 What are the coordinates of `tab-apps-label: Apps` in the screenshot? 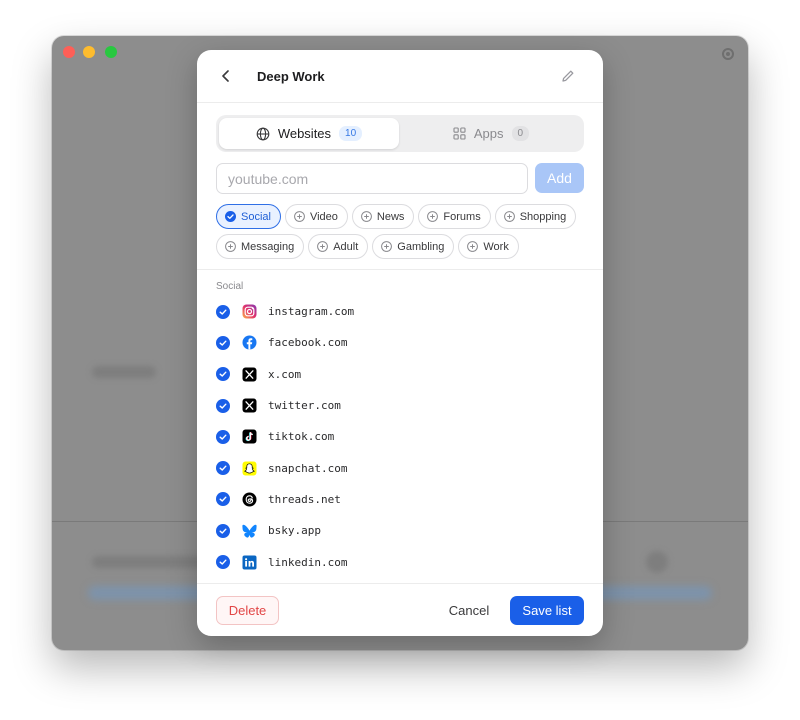 It's located at (488, 133).